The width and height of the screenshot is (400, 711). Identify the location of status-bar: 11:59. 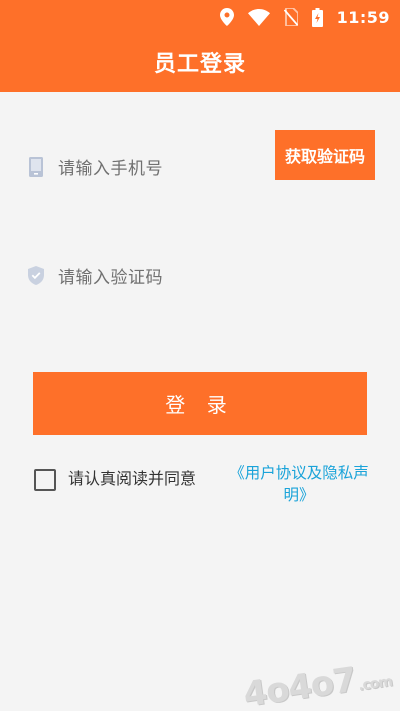
(304, 17).